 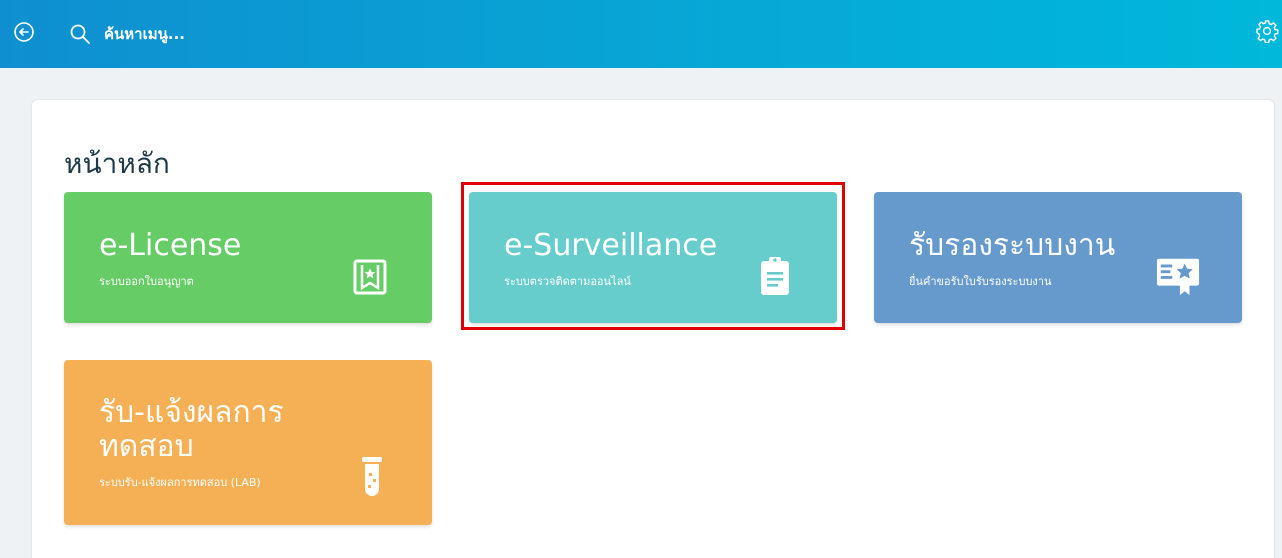 I want to click on search-bar, so click(x=278, y=34).